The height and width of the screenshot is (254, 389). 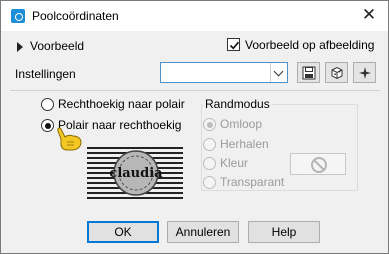 What do you see at coordinates (234, 163) in the screenshot?
I see `radio-label: Kleur` at bounding box center [234, 163].